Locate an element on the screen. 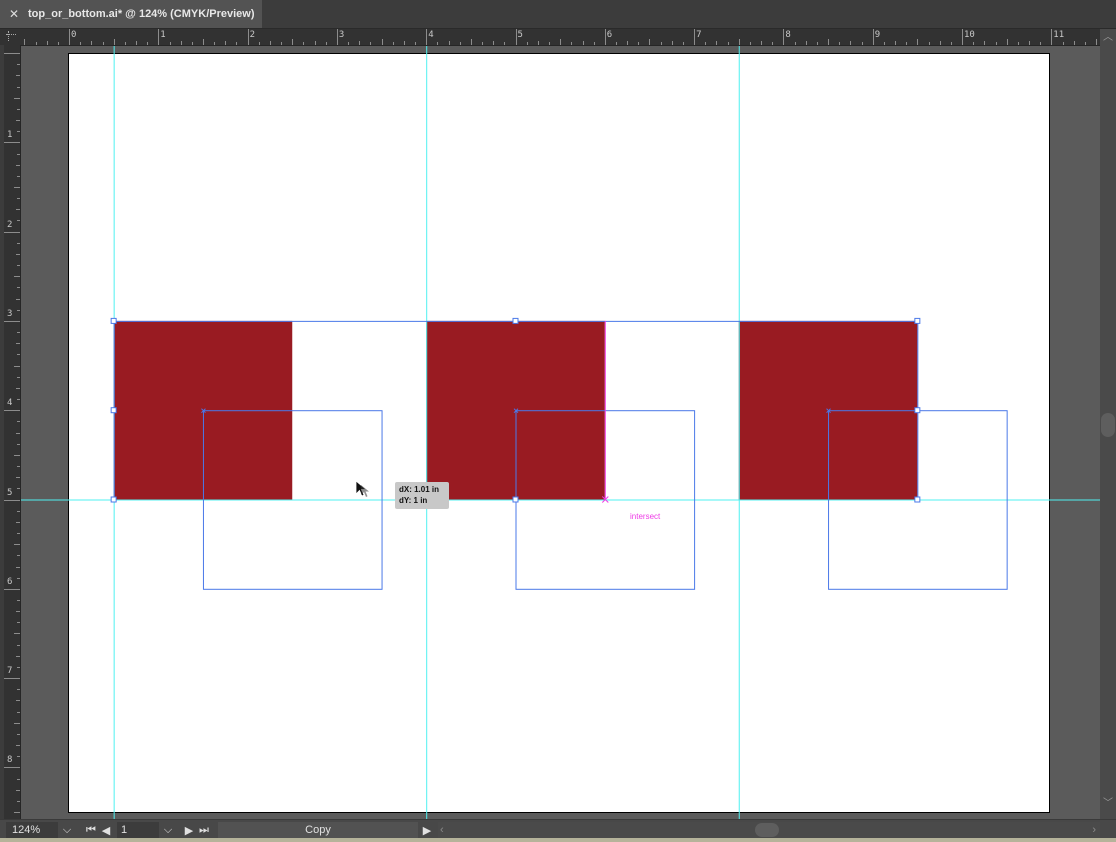  scroll-up-icon: ︿ is located at coordinates (1108, 38).